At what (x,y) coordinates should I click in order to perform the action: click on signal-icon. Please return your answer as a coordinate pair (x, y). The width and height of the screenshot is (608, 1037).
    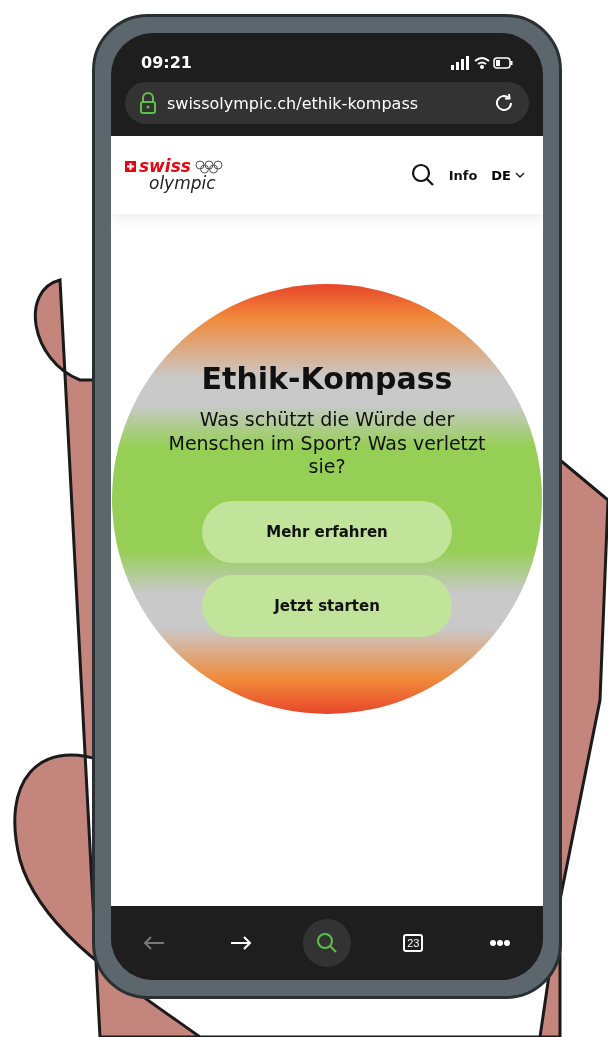
    Looking at the image, I should click on (460, 62).